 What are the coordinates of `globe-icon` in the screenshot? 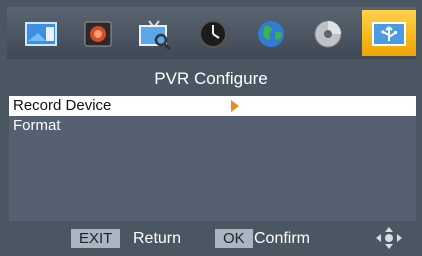 It's located at (271, 34).